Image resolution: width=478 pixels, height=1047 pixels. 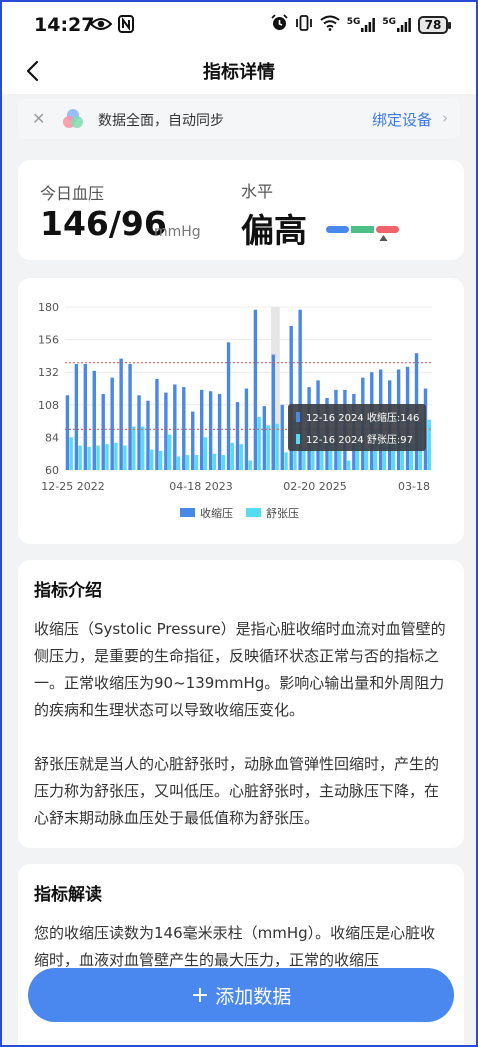 What do you see at coordinates (126, 26) in the screenshot?
I see `nfc-icon` at bounding box center [126, 26].